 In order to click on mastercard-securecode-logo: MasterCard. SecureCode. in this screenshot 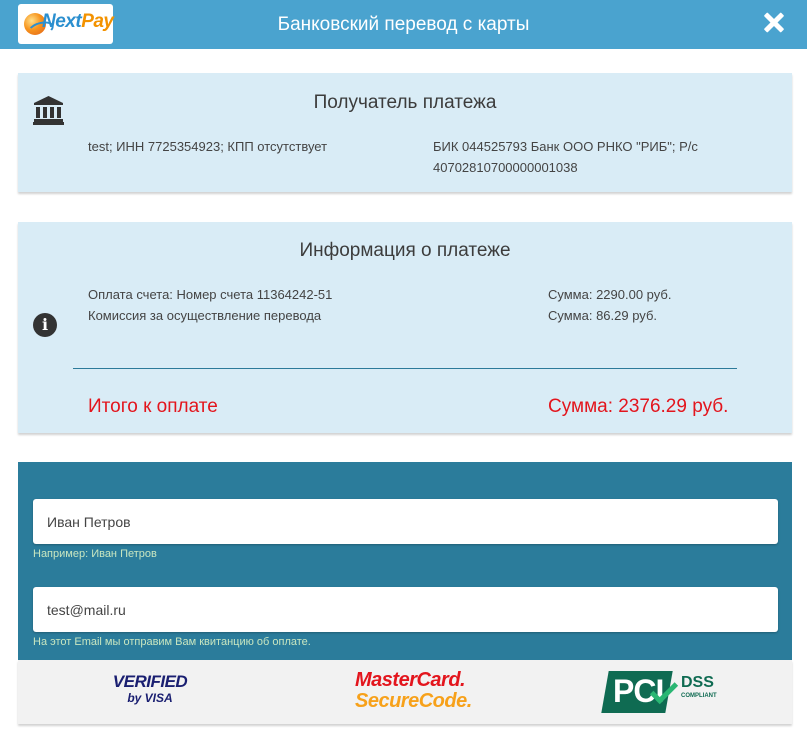, I will do `click(413, 690)`.